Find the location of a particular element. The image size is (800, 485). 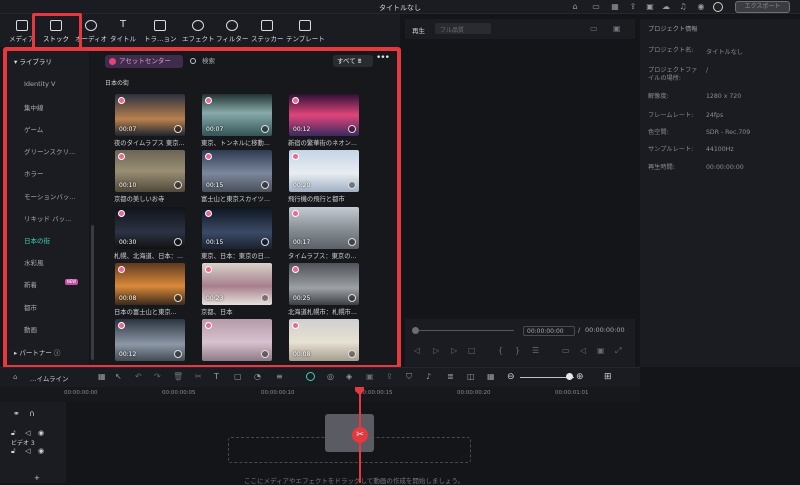

mic-icon: ♪ is located at coordinates (428, 376).